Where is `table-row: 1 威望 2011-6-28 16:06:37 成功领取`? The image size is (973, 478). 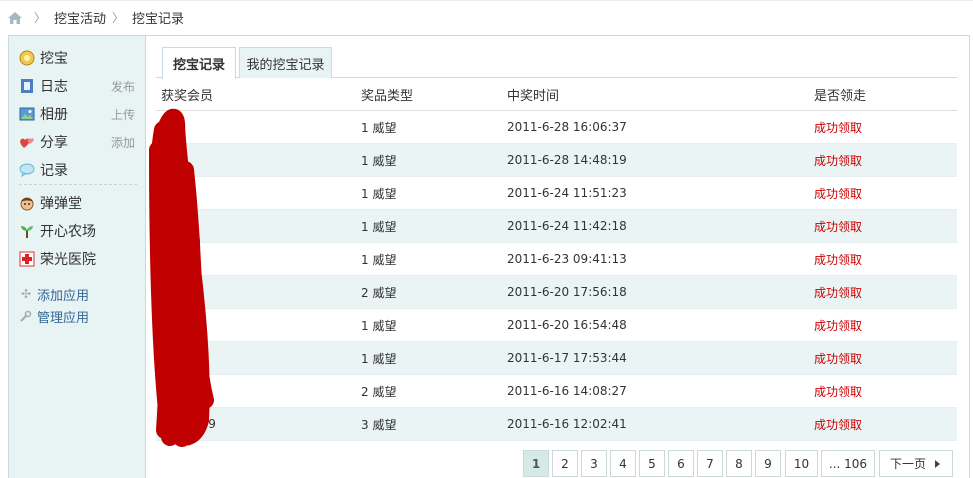 table-row: 1 威望 2011-6-28 16:06:37 成功领取 is located at coordinates (556, 127).